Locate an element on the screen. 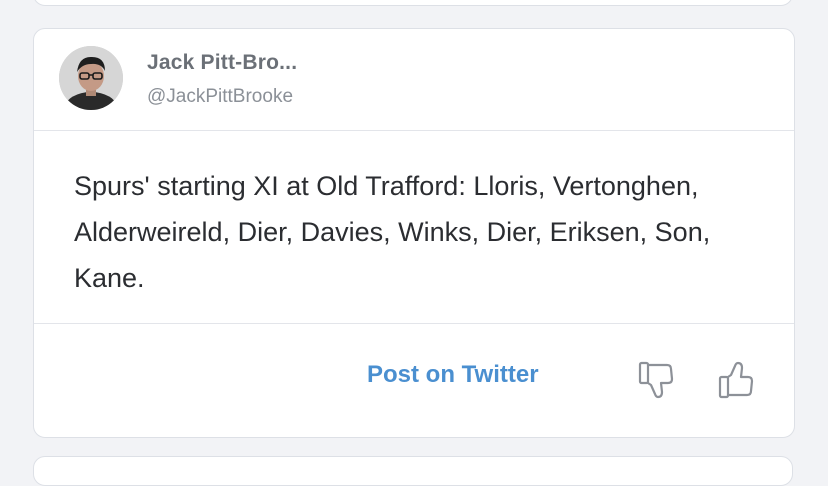 This screenshot has height=486, width=828. post-on-twitter-link: Post on Twitter is located at coordinates (453, 375).